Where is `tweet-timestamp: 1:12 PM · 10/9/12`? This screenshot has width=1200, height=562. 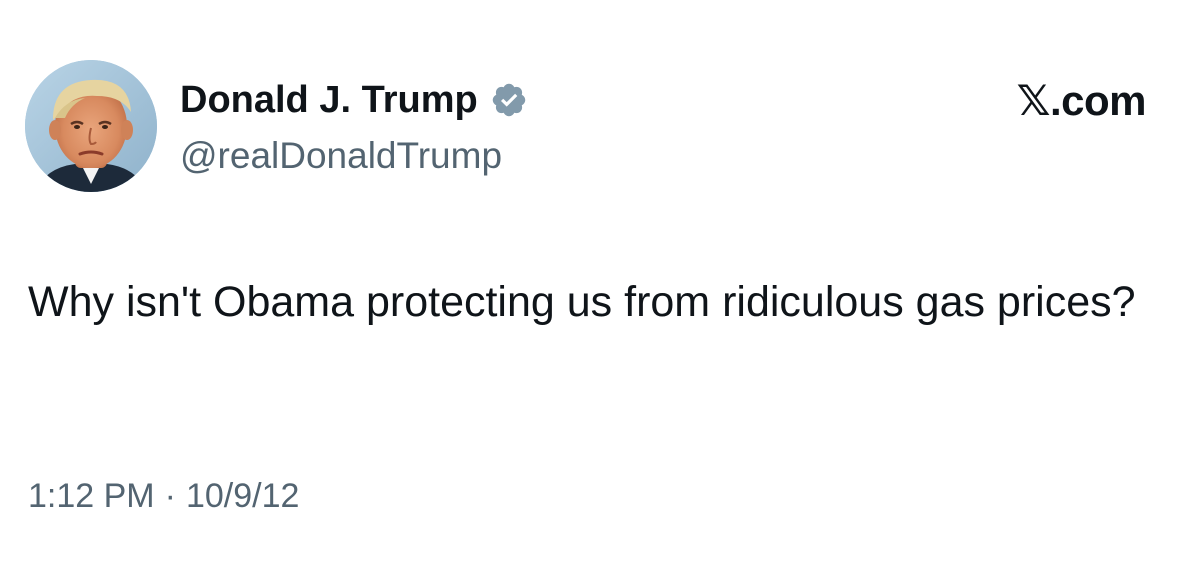
tweet-timestamp: 1:12 PM · 10/9/12 is located at coordinates (163, 496).